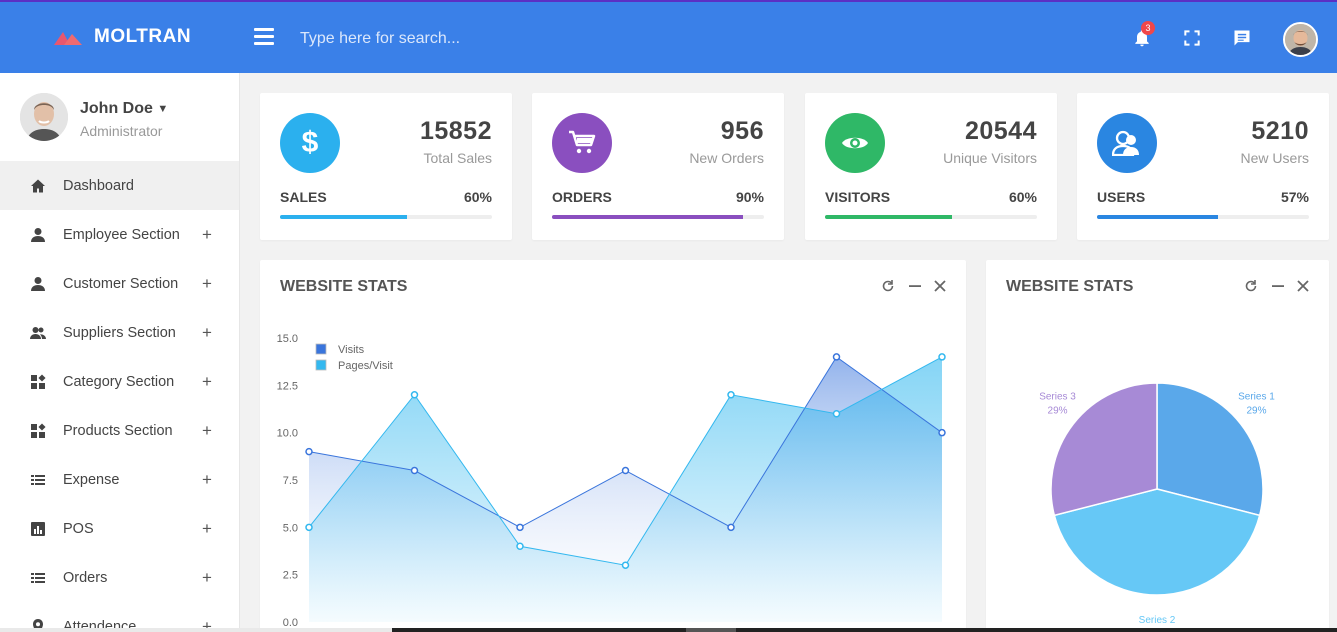  Describe the element at coordinates (38, 235) in the screenshot. I see `person-icon` at that location.